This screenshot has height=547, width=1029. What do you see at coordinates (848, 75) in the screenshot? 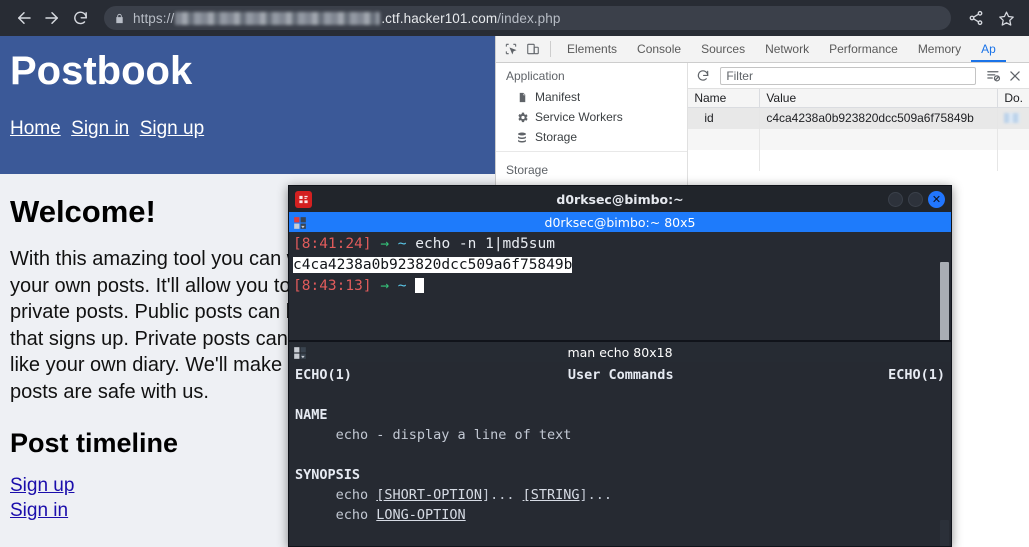
I see `search-input: Filter` at bounding box center [848, 75].